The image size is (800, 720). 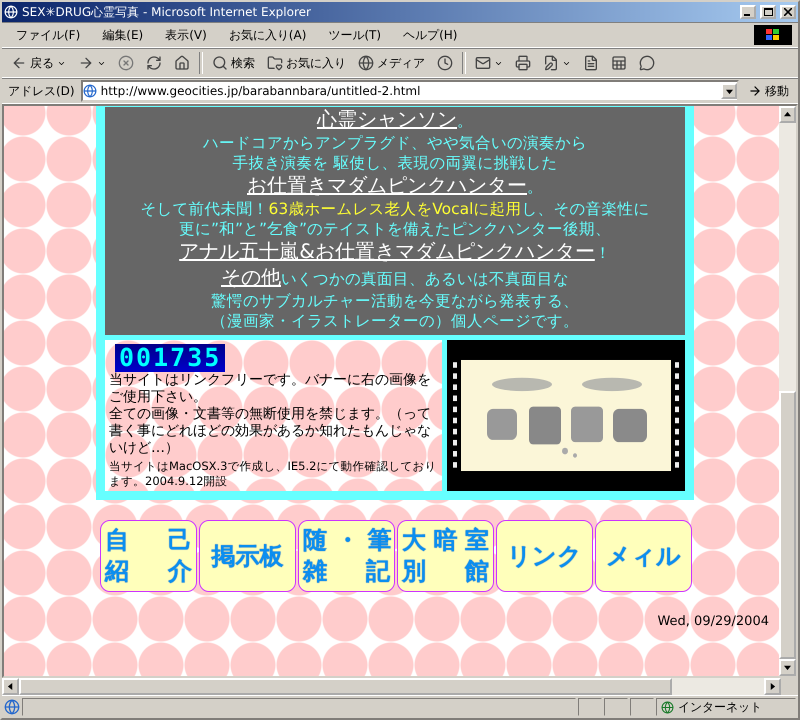 What do you see at coordinates (270, 431) in the screenshot?
I see `notice-text: 全ての画像・文書等の無断使用を禁じます。（って書く事にどれほどの効果があるか知れたもんじゃないけど…）` at bounding box center [270, 431].